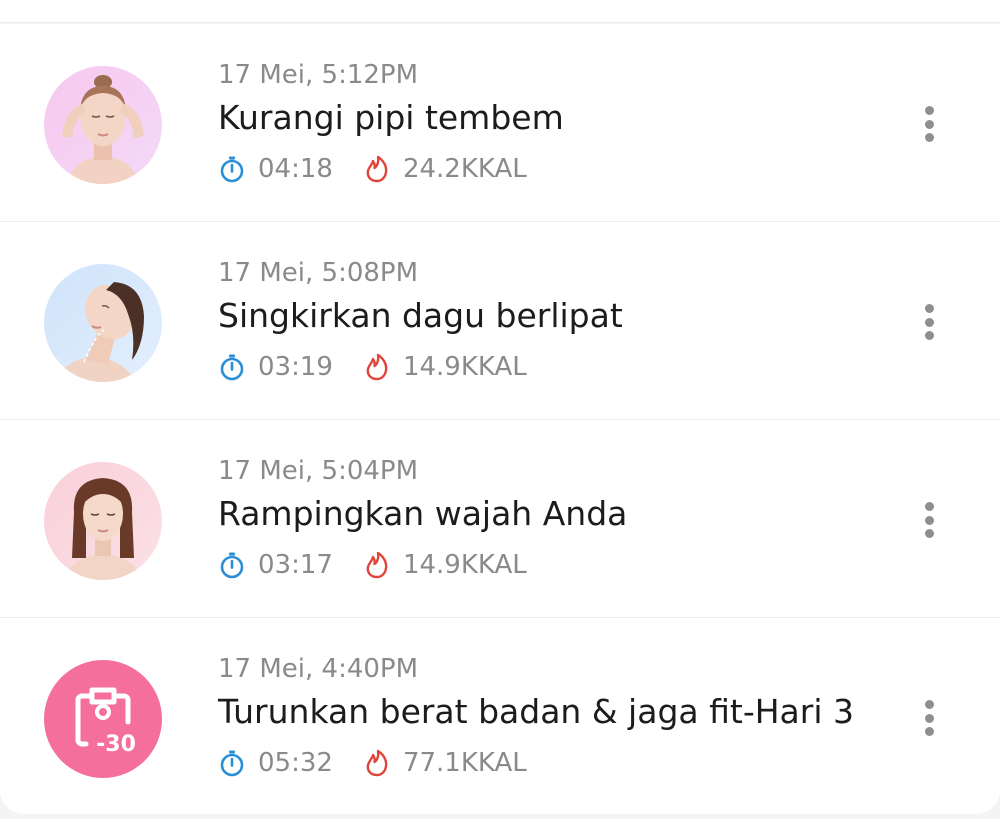 This screenshot has width=1000, height=819. Describe the element at coordinates (423, 513) in the screenshot. I see `item-title: Rampingkan wajah Anda` at that location.